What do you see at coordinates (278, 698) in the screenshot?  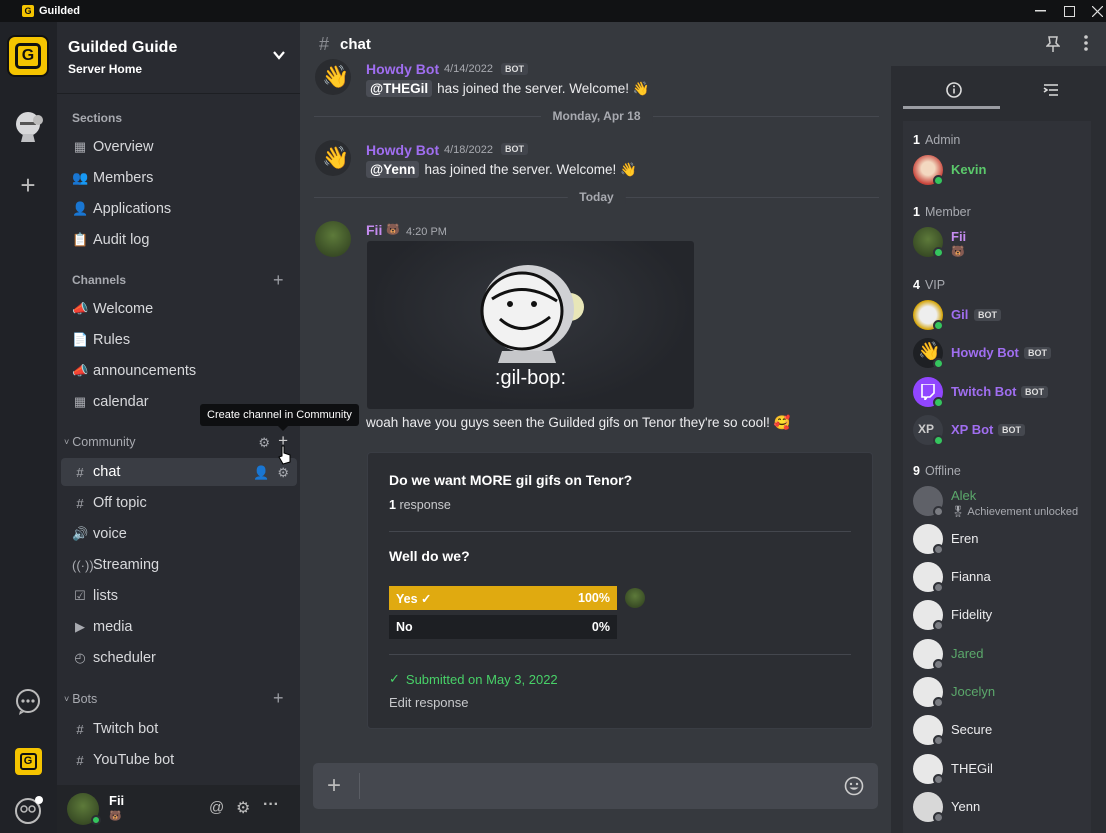 I see `add-channel-bots-button: +` at bounding box center [278, 698].